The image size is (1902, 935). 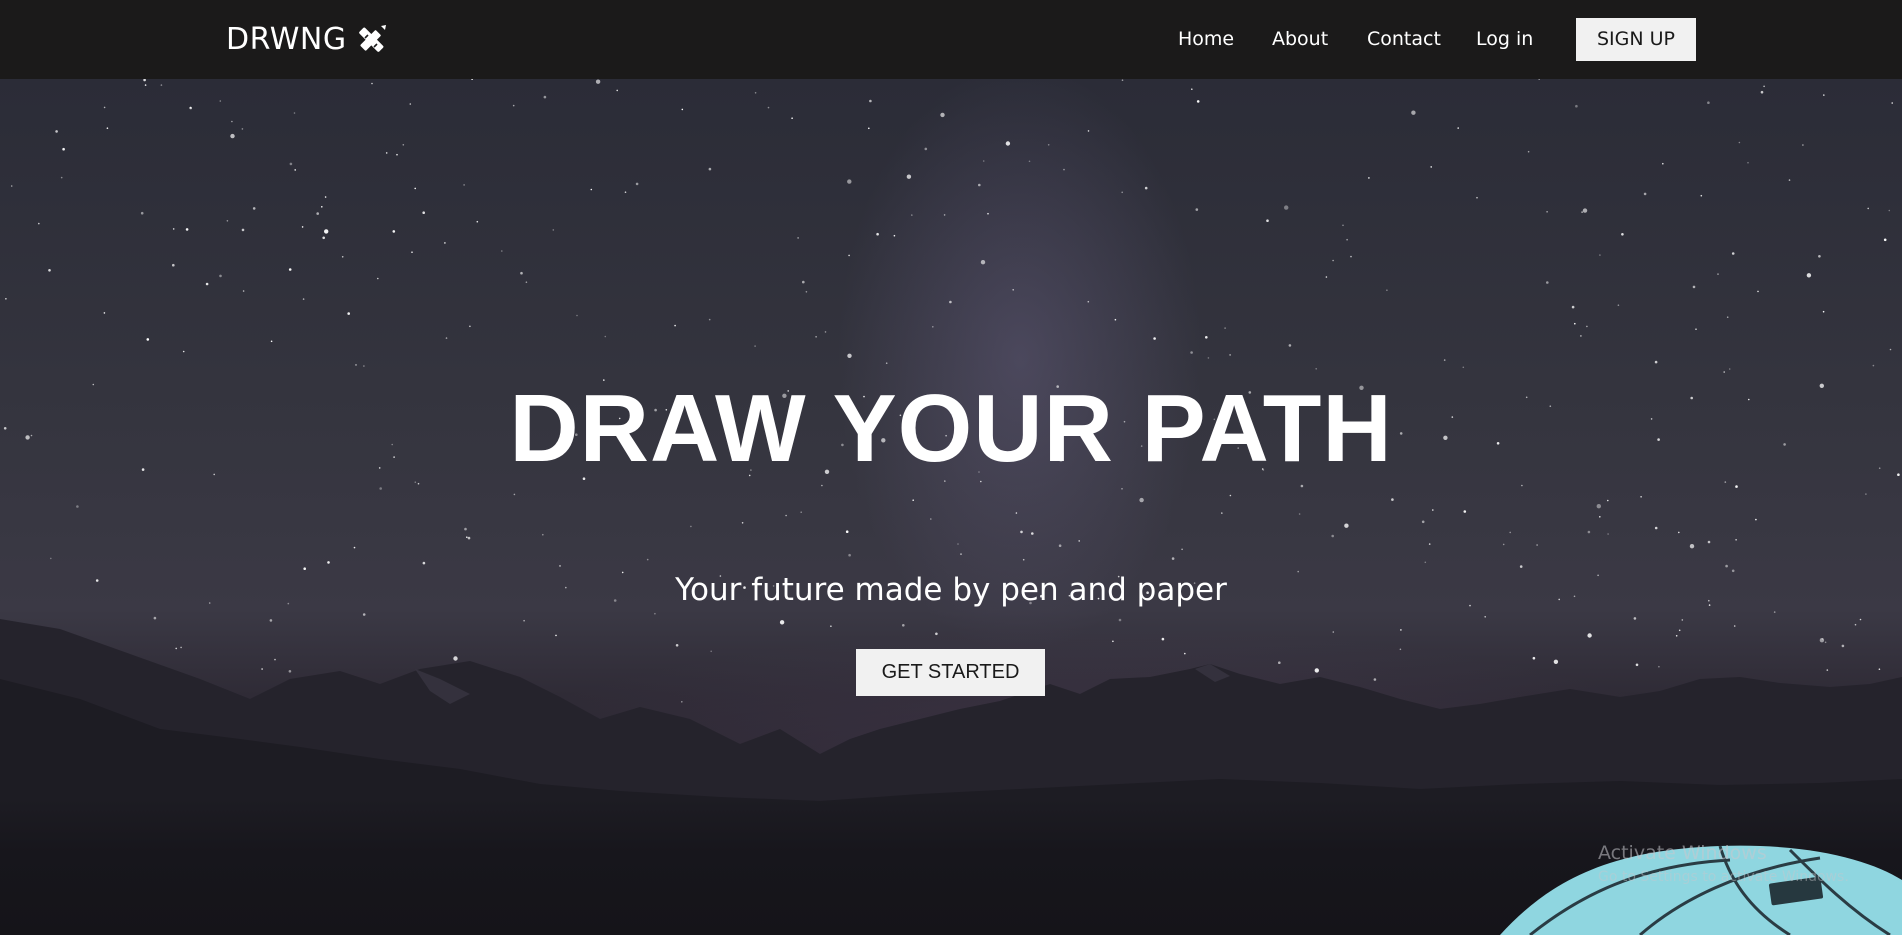 What do you see at coordinates (1300, 39) in the screenshot?
I see `nav-link-about: About` at bounding box center [1300, 39].